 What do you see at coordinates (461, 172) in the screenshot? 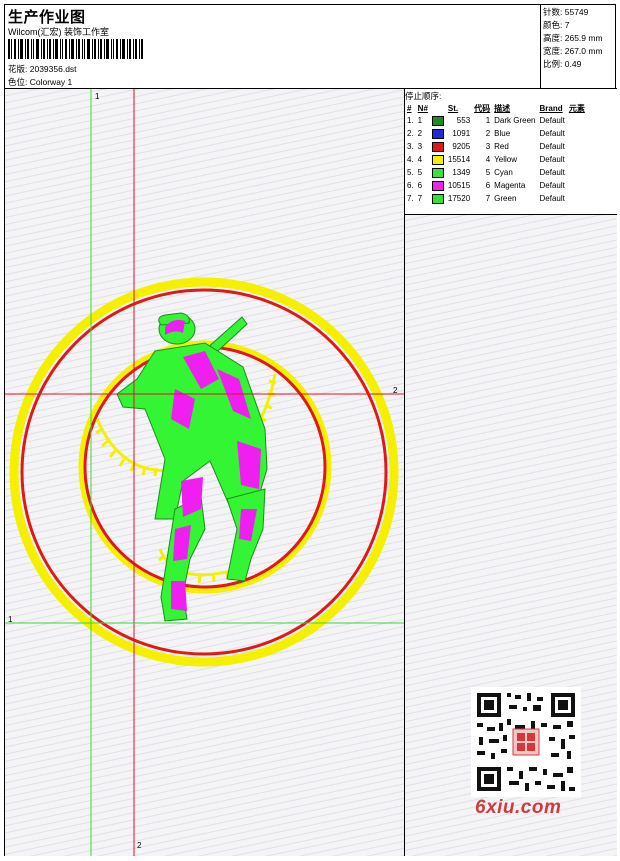
I see `row-stitches: 1349` at bounding box center [461, 172].